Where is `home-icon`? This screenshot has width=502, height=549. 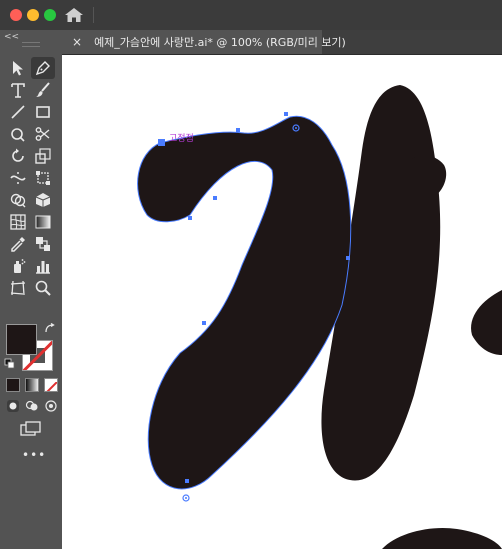 home-icon is located at coordinates (74, 15).